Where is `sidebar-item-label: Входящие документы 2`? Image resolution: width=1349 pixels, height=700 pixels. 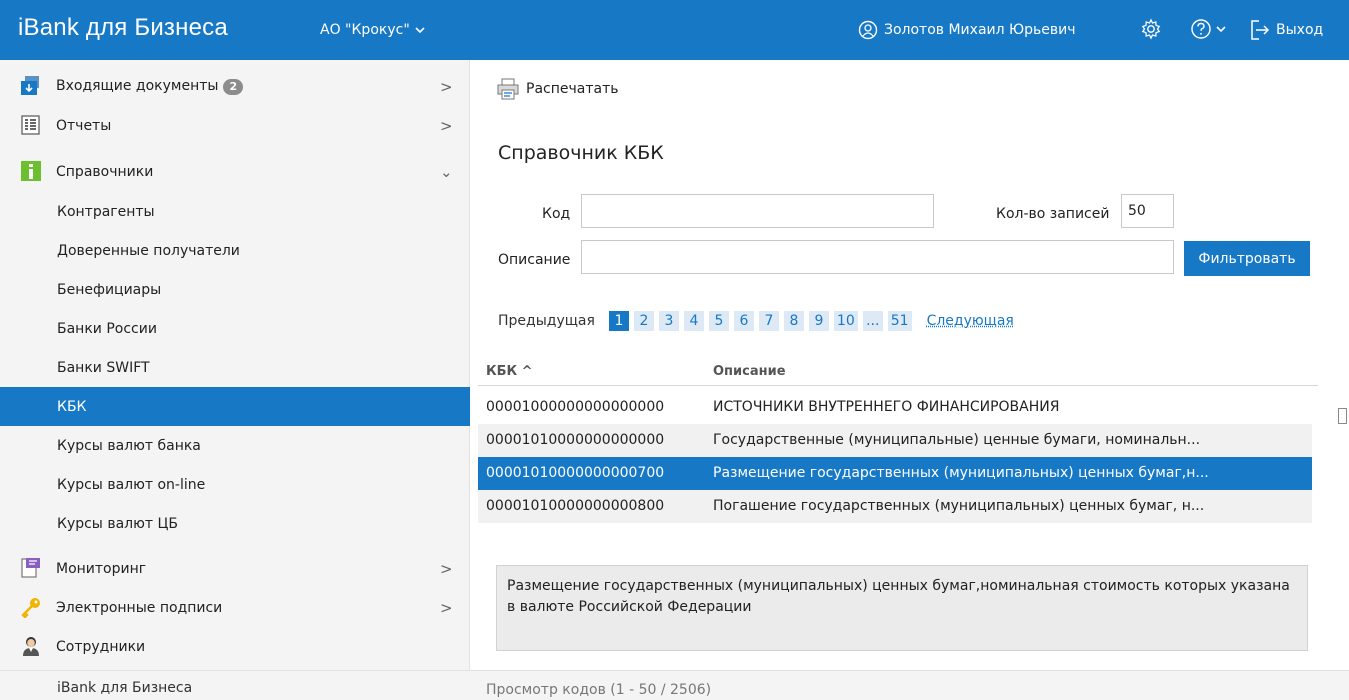
sidebar-item-label: Входящие документы 2 is located at coordinates (150, 86).